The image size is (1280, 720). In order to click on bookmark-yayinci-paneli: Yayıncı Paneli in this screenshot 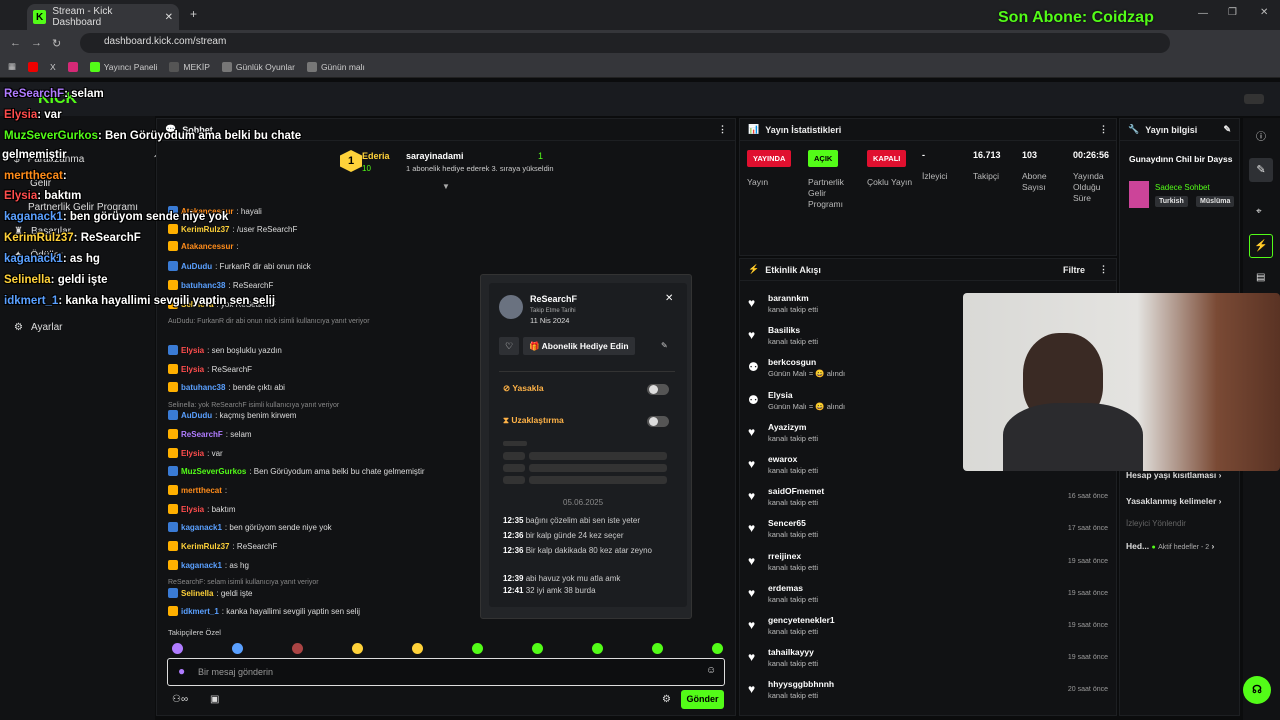, I will do `click(123, 66)`.